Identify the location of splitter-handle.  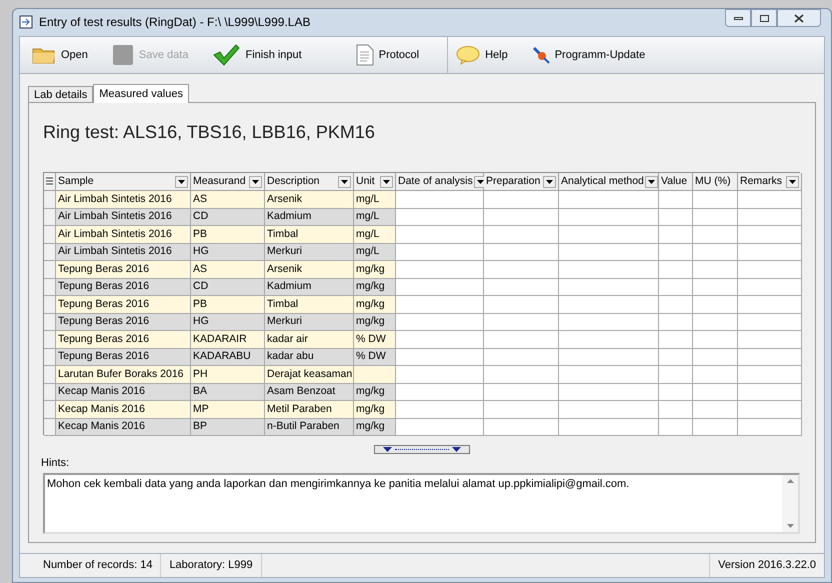
(422, 449).